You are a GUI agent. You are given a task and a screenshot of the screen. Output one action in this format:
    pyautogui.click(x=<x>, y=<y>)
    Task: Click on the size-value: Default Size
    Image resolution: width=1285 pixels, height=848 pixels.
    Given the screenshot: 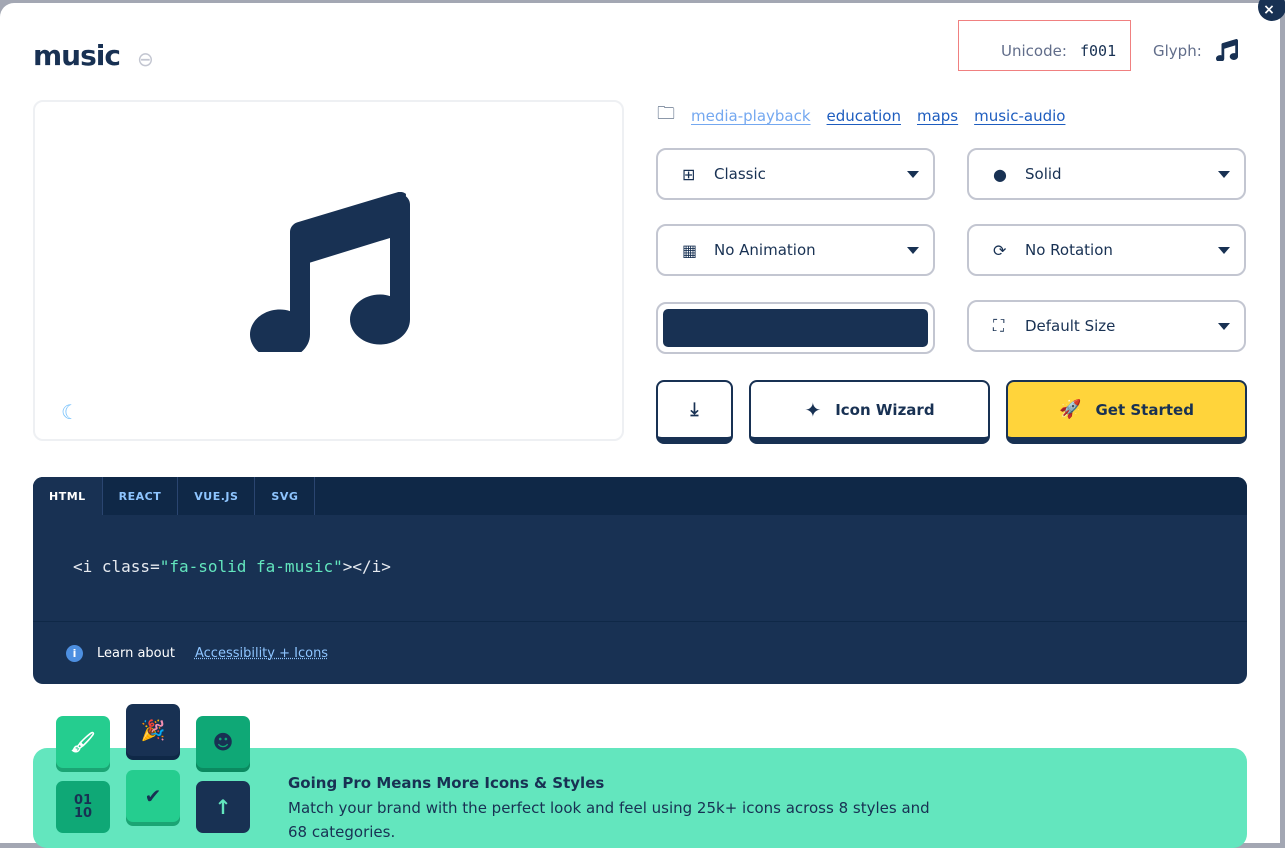 What is the action you would take?
    pyautogui.click(x=1070, y=326)
    